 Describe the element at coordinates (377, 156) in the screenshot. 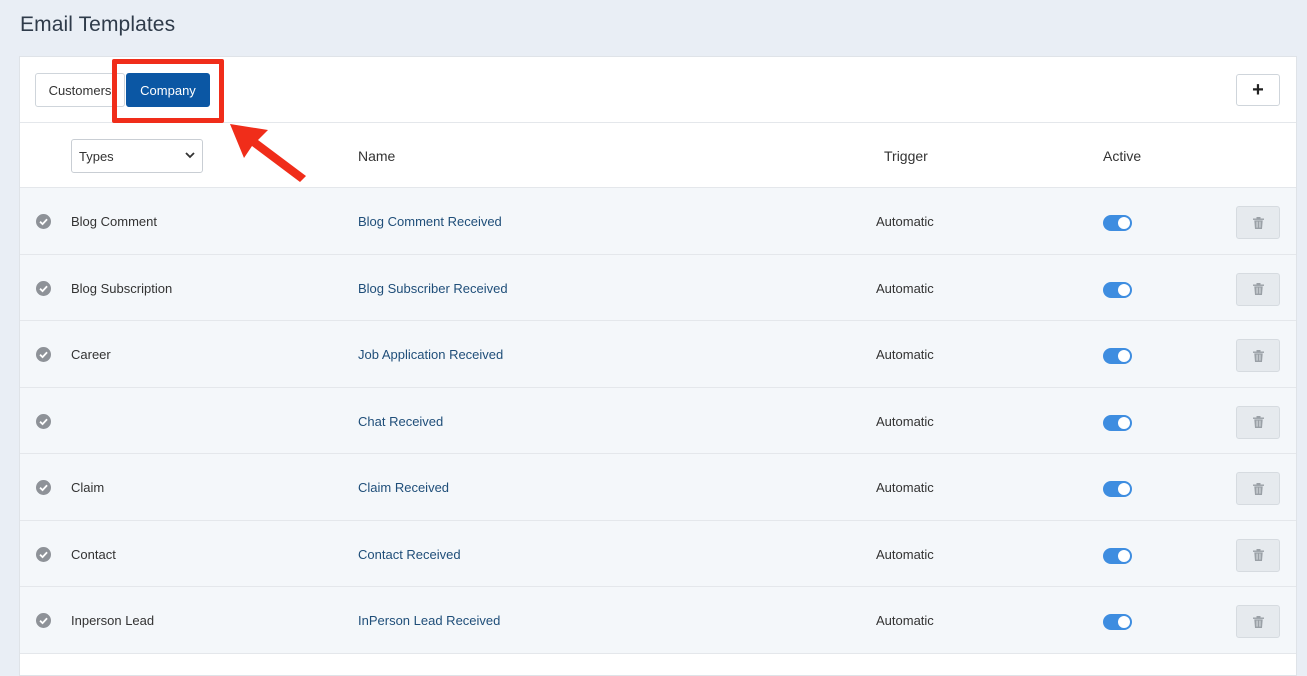

I see `column-header-name: Name` at that location.